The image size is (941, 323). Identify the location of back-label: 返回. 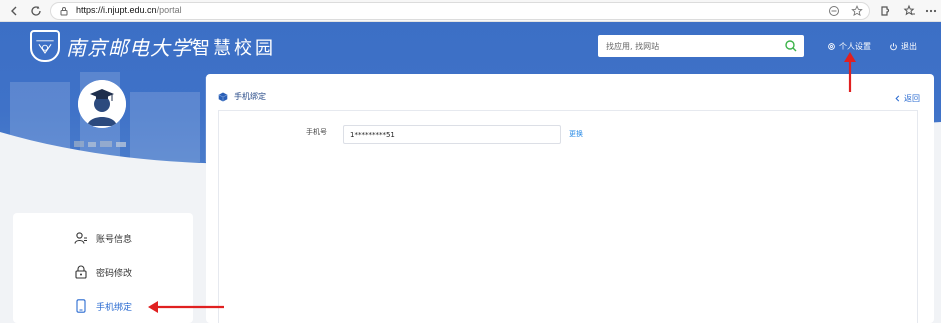
(912, 98).